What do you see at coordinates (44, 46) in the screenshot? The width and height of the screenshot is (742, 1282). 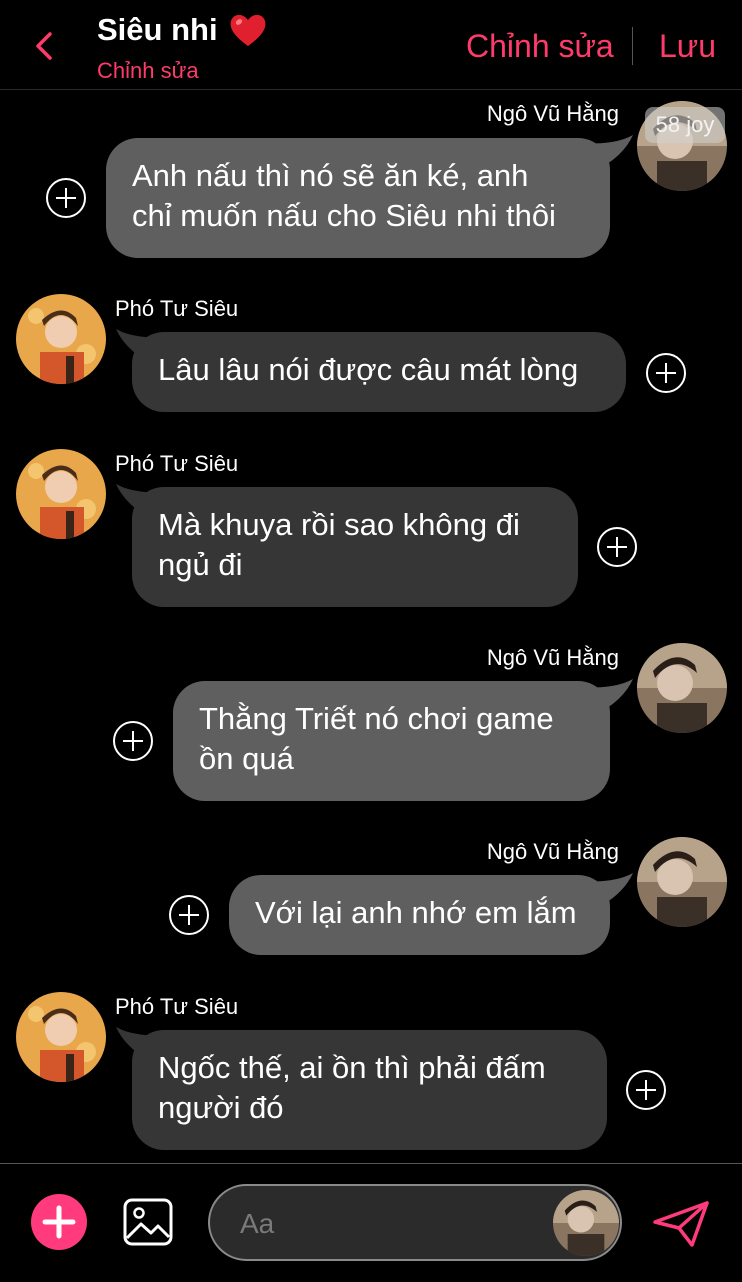 I see `chevron-left-icon` at bounding box center [44, 46].